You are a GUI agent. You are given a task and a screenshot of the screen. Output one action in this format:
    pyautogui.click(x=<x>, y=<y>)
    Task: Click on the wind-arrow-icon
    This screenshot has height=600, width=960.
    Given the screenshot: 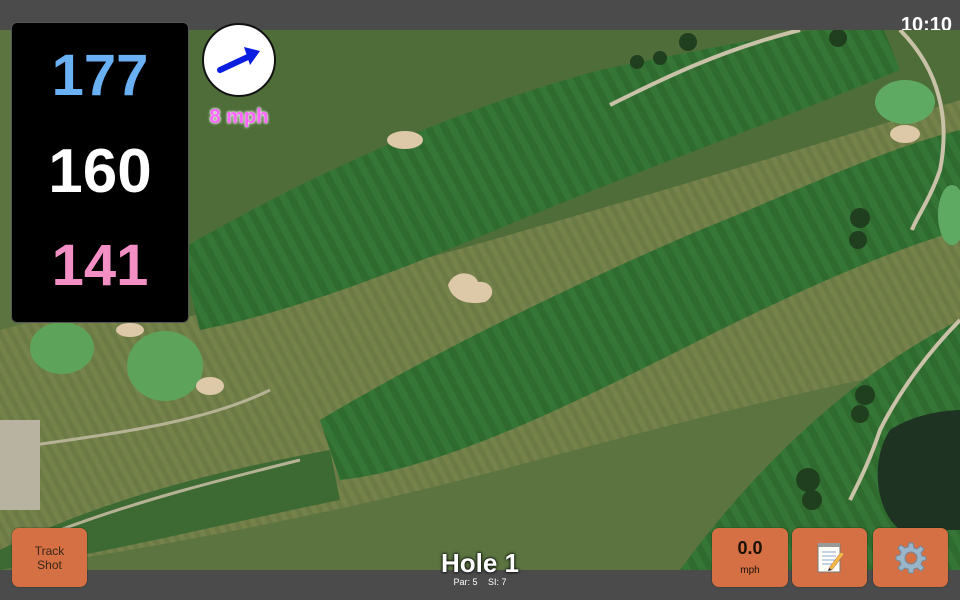 What is the action you would take?
    pyautogui.click(x=238, y=60)
    